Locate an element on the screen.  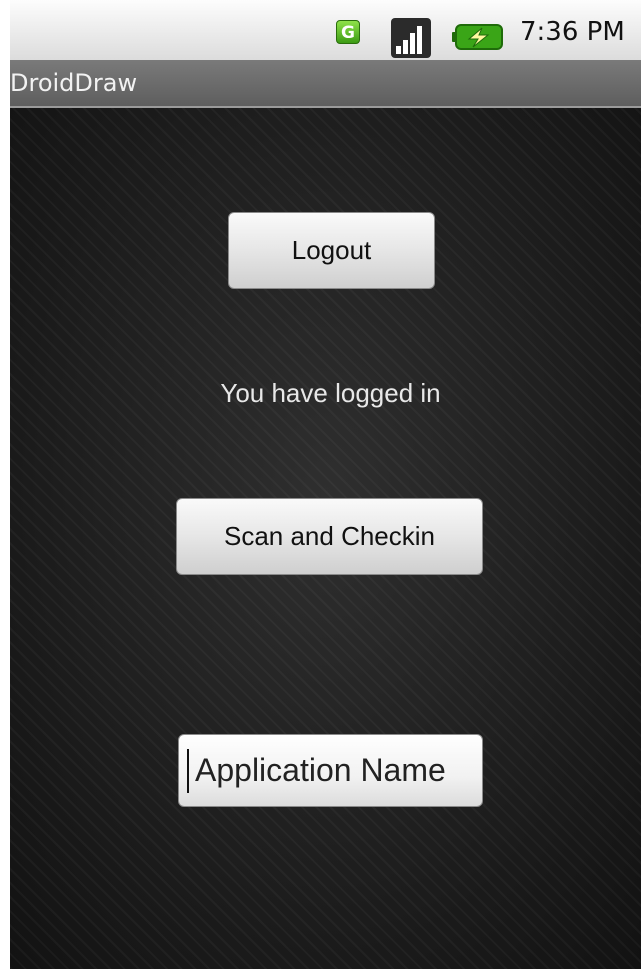
gprs-icon: G is located at coordinates (348, 32).